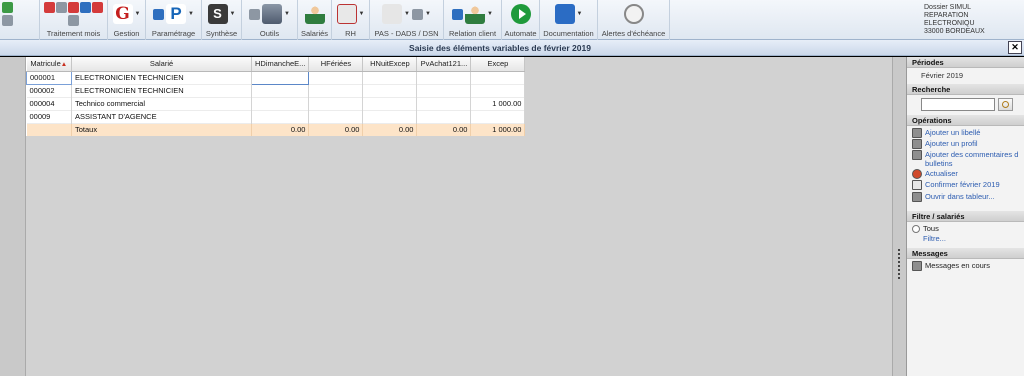 The width and height of the screenshot is (1024, 376). Describe the element at coordinates (161, 103) in the screenshot. I see `cell-salarie: Technico commercial` at that location.